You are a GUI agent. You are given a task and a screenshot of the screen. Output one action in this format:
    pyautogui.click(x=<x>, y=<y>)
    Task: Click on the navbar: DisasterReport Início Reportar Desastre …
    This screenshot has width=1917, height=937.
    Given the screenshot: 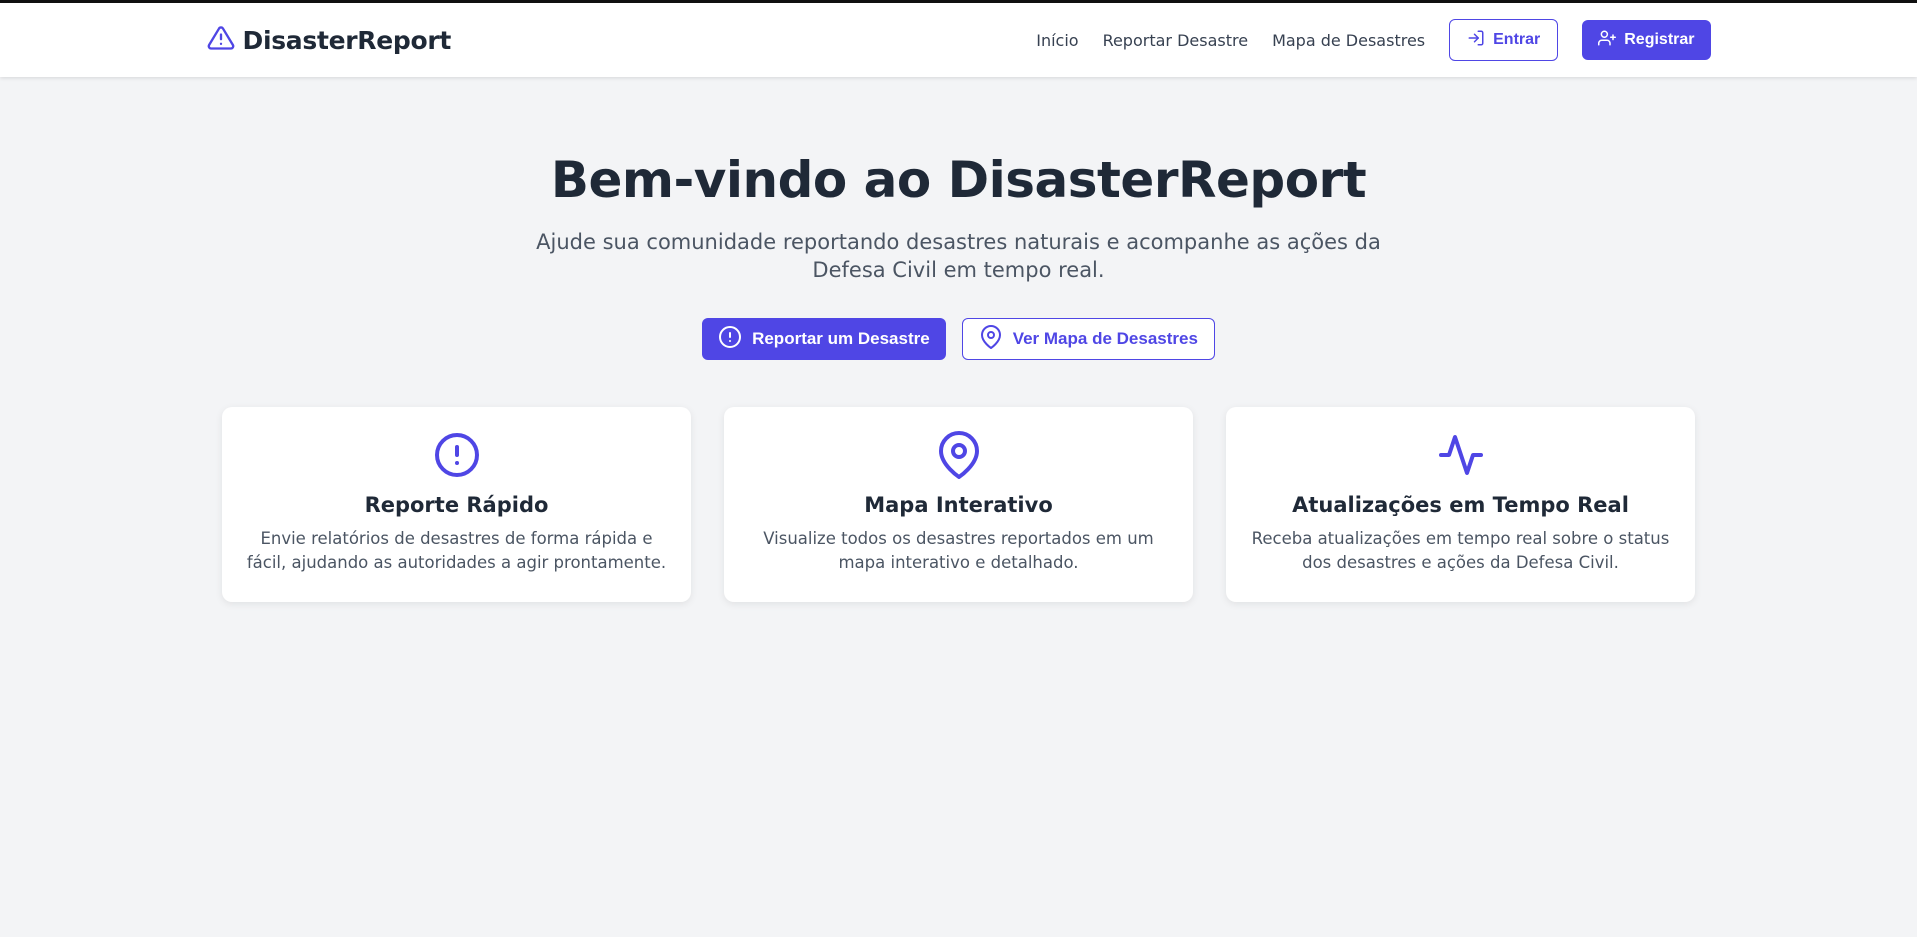 What is the action you would take?
    pyautogui.click(x=958, y=40)
    